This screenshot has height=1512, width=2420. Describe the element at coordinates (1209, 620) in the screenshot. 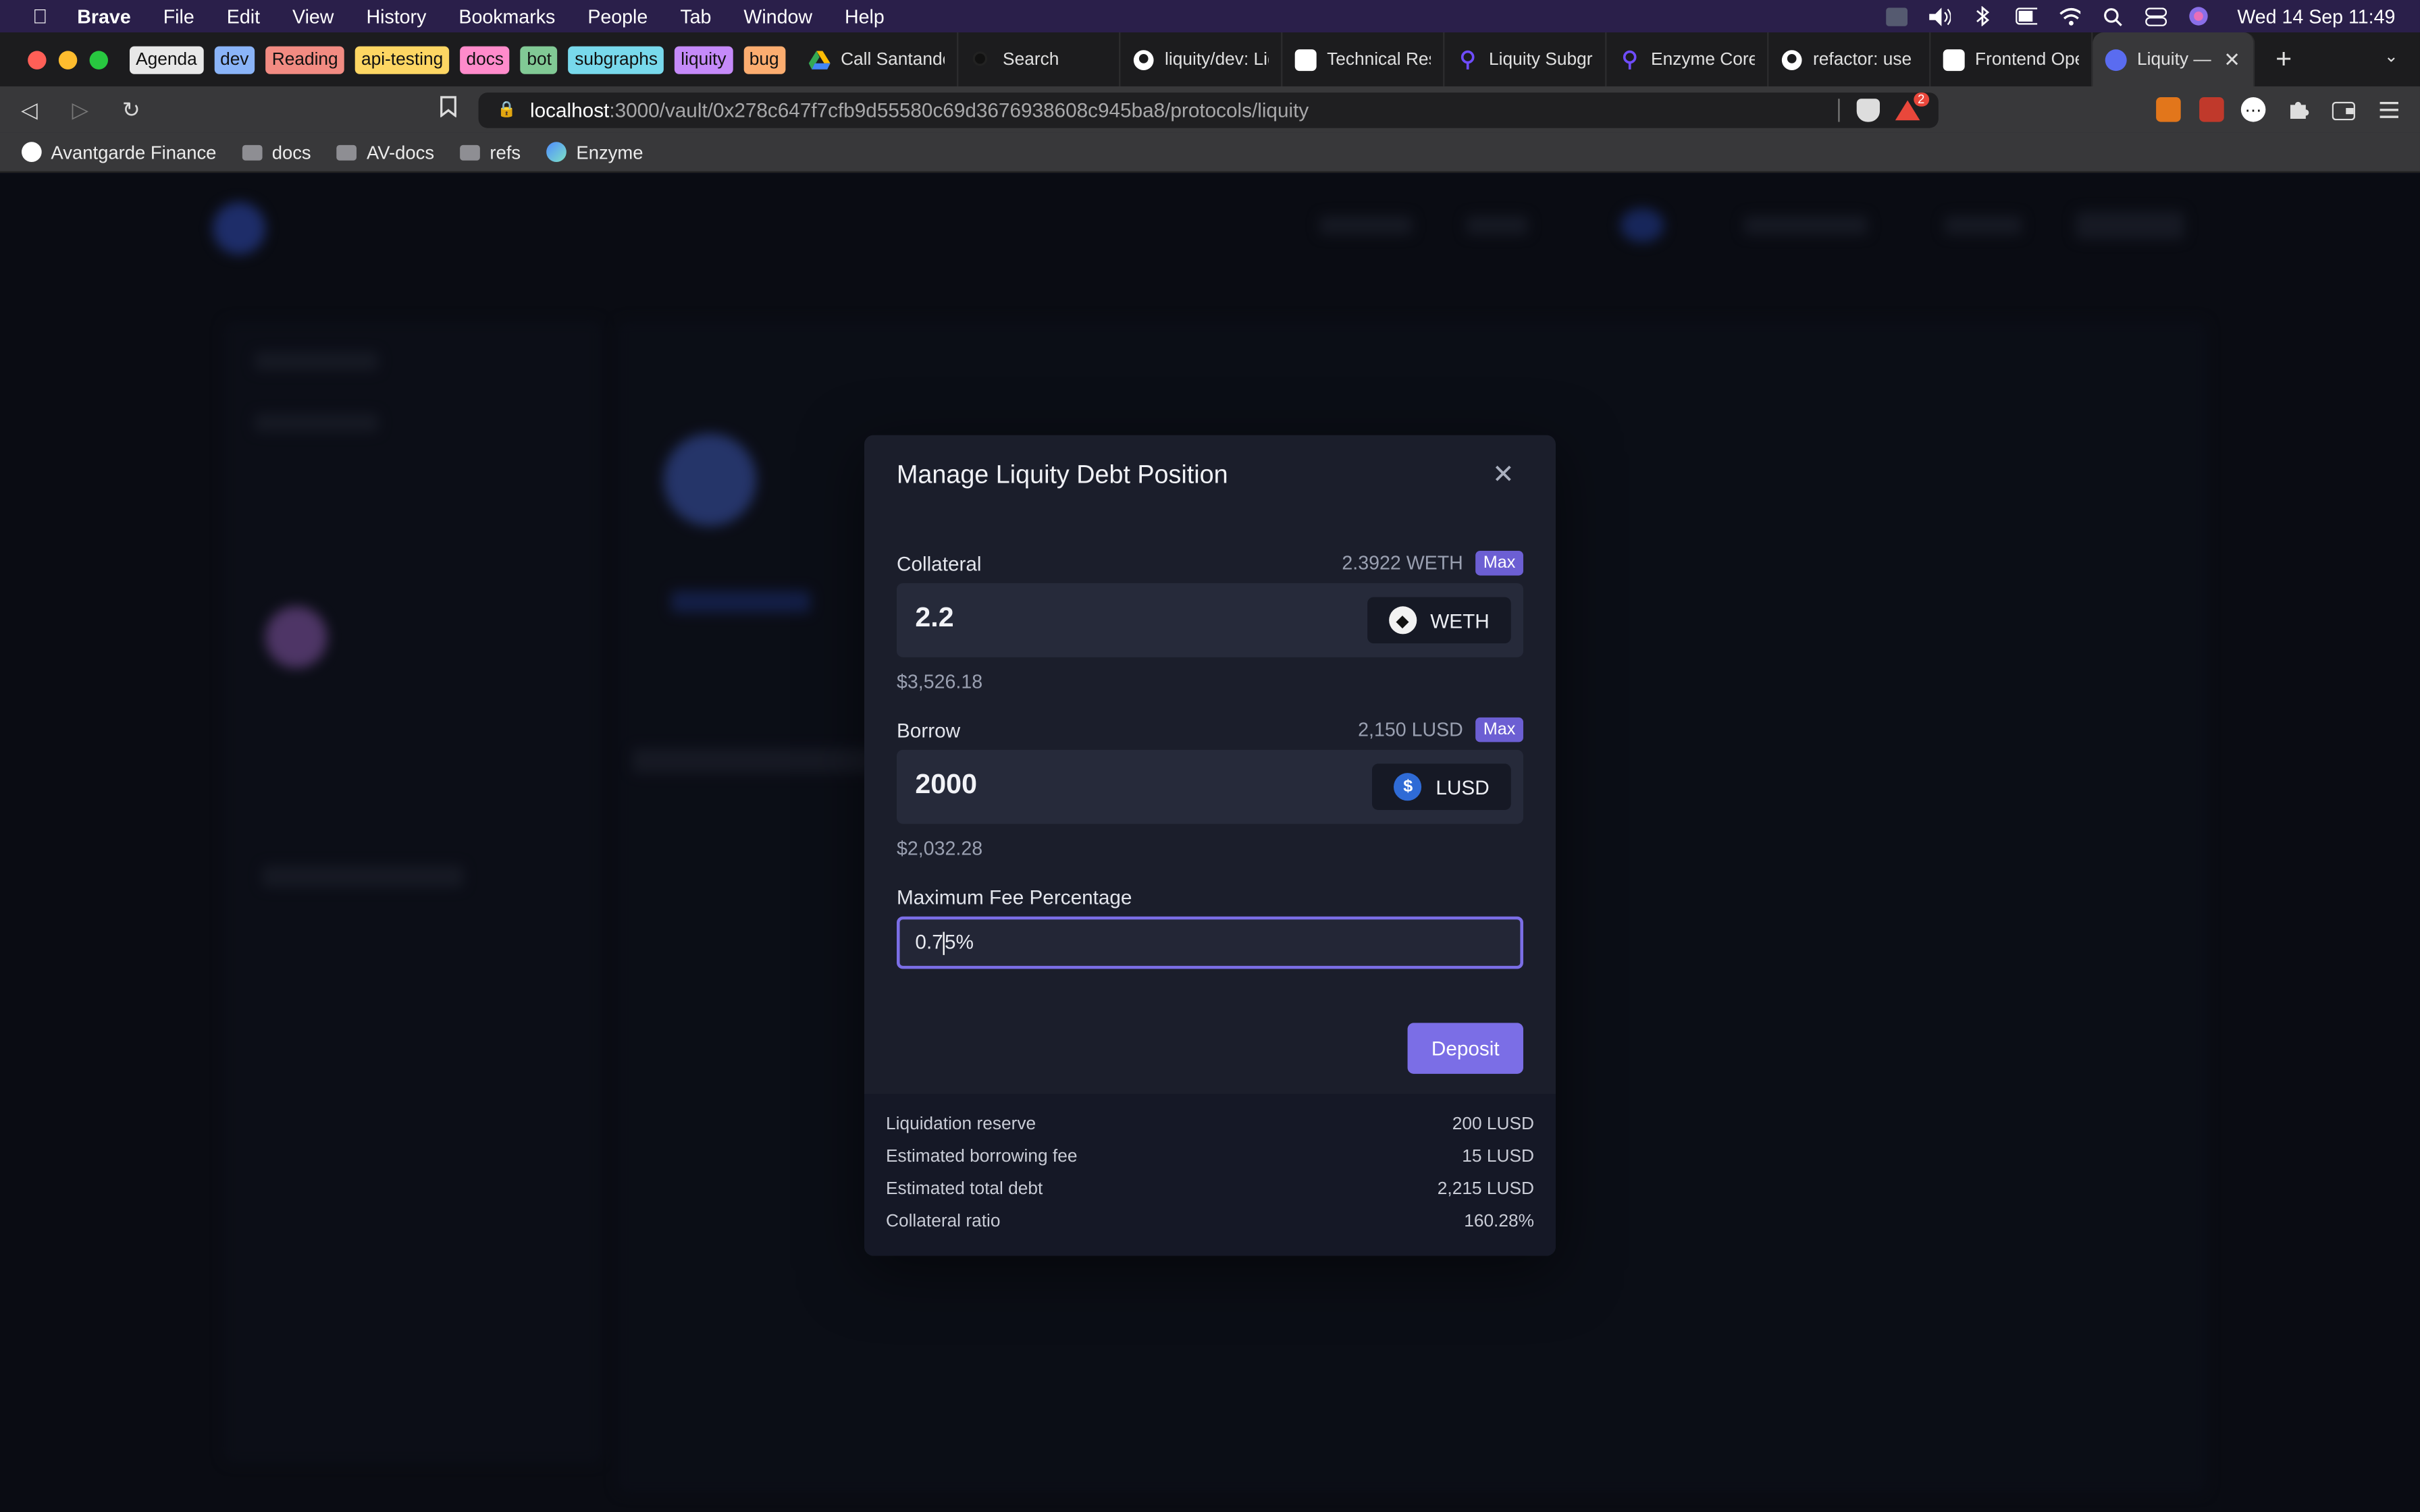

I see `collateral-amount-input: 2.2 ◆ WETH` at that location.